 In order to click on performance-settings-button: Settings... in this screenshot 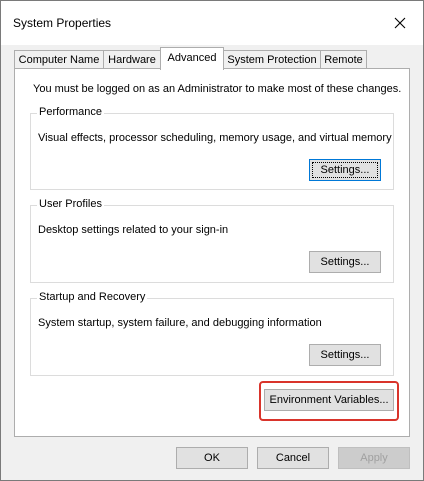, I will do `click(345, 170)`.